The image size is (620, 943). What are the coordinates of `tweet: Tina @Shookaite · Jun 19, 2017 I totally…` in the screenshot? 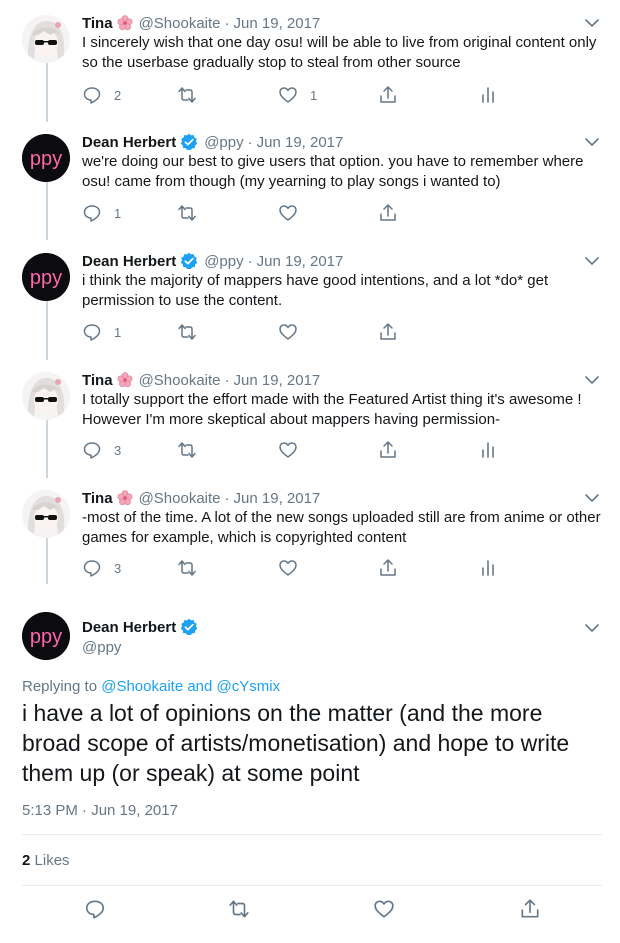 It's located at (310, 420).